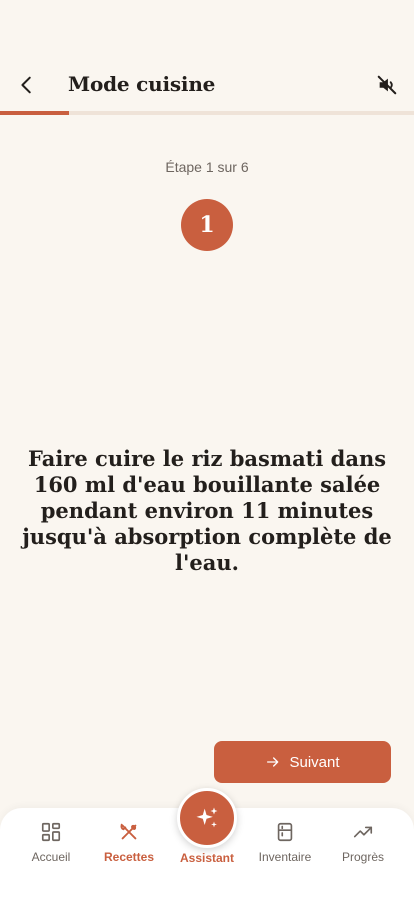  I want to click on assistant-button, so click(207, 818).